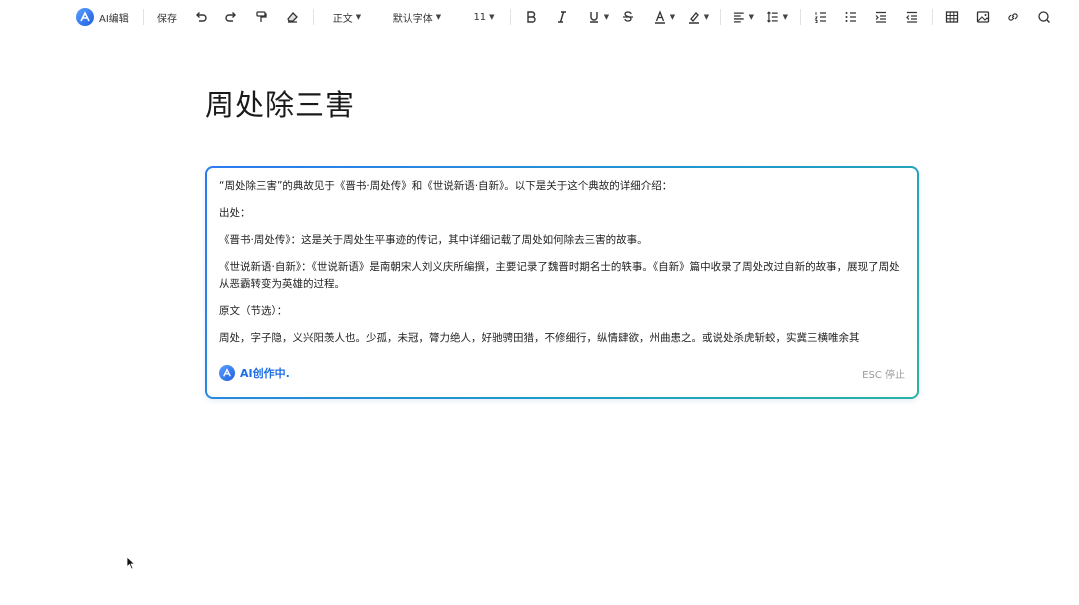  I want to click on bold-icon, so click(531, 17).